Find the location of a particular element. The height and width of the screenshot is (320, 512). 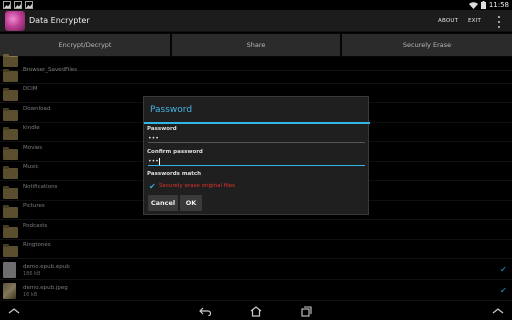

system-icons: 11:58 is located at coordinates (488, 5).